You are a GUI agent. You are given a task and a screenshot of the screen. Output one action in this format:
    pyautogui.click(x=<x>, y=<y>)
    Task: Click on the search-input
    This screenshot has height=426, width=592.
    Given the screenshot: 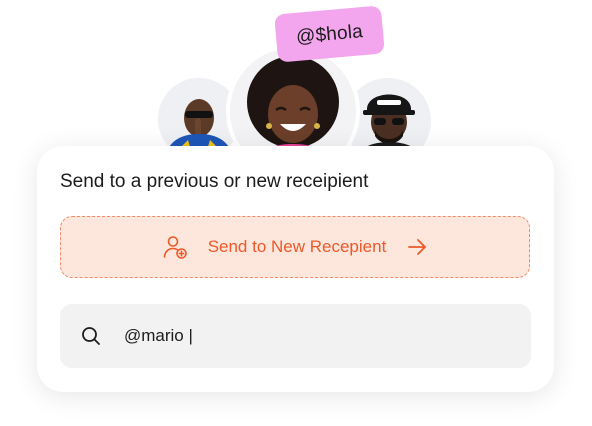 What is the action you would take?
    pyautogui.click(x=314, y=336)
    